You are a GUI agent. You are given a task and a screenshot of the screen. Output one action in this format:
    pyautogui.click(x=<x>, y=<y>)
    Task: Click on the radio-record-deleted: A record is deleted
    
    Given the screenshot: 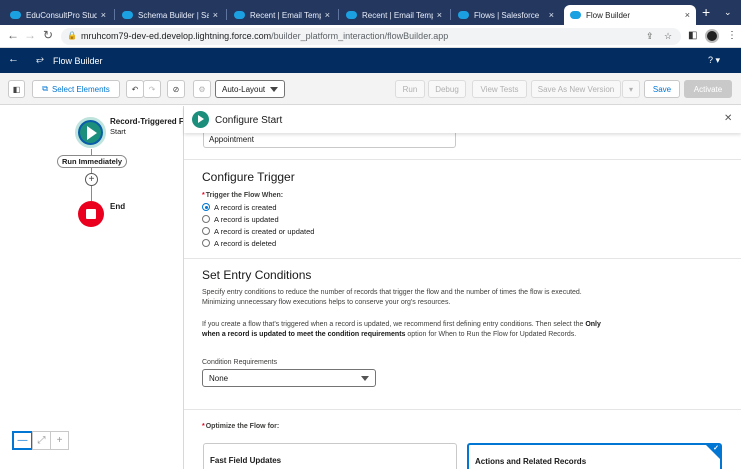 What is the action you would take?
    pyautogui.click(x=239, y=243)
    